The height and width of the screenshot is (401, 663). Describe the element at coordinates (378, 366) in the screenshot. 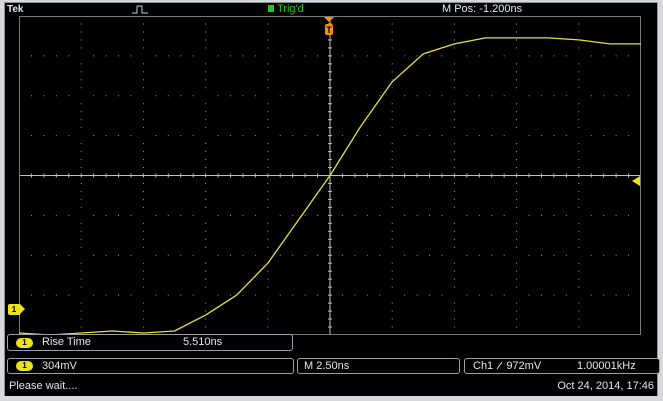

I see `horizontal-scale-readout: M 2.50ns` at that location.